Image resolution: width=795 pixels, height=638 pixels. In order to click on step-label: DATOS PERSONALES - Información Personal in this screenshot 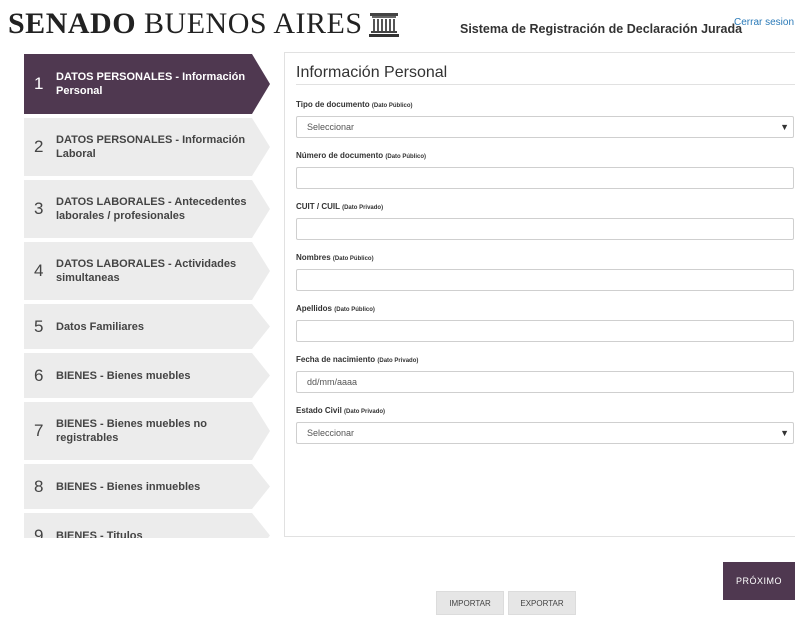, I will do `click(151, 84)`.